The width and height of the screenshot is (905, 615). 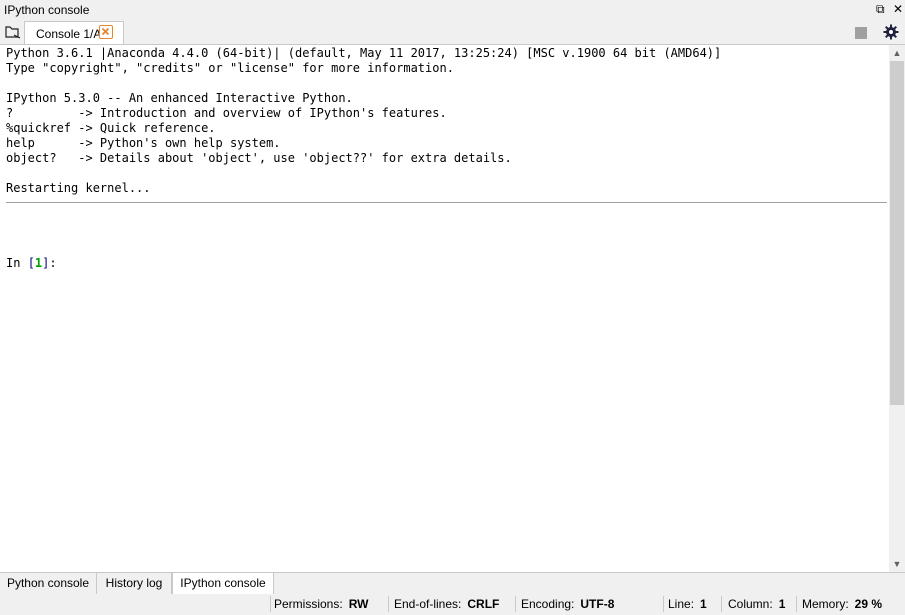 I want to click on eol-value: CRLF, so click(x=483, y=604).